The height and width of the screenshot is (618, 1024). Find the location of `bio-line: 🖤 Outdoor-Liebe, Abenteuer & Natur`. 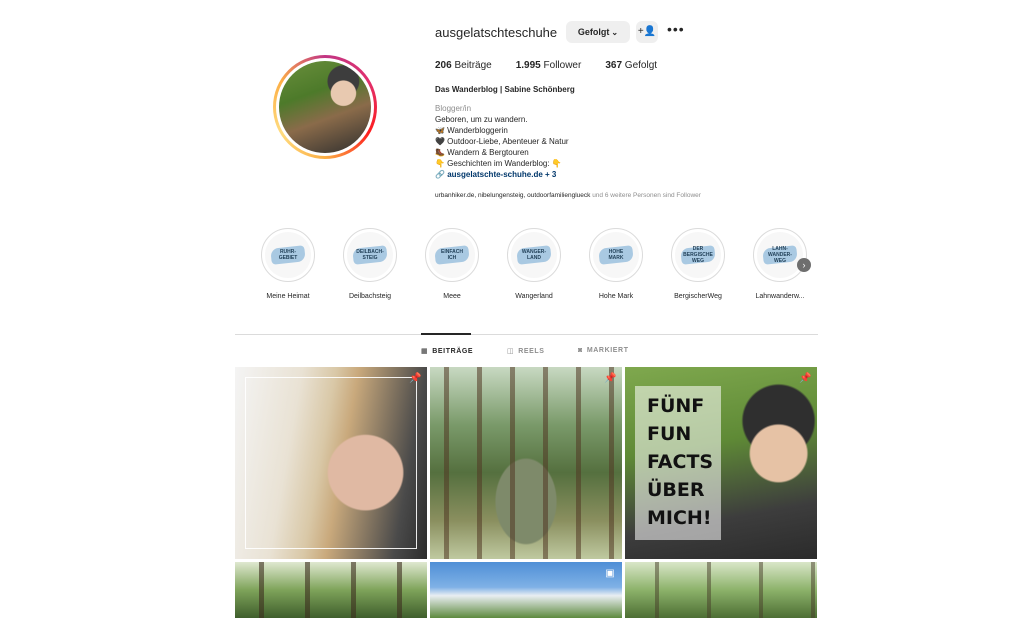

bio-line: 🖤 Outdoor-Liebe, Abenteuer & Natur is located at coordinates (502, 141).